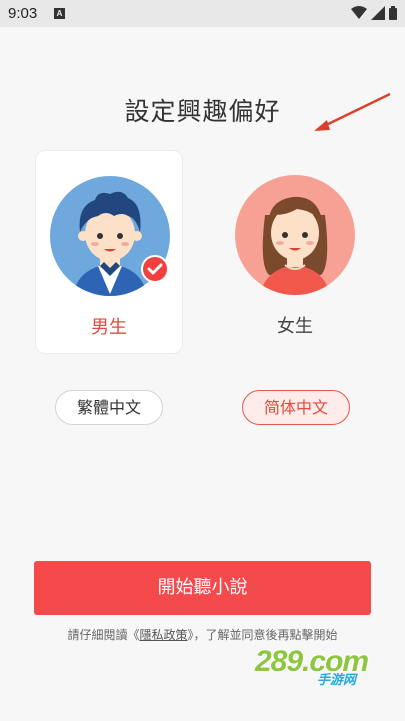  Describe the element at coordinates (202, 13) in the screenshot. I see `status-bar: 9:03 A` at that location.